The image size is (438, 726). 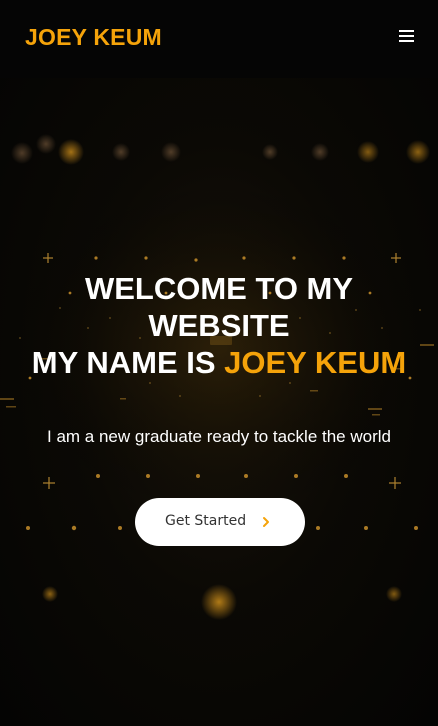 I want to click on site-header: JOEY KEUM, so click(x=219, y=39).